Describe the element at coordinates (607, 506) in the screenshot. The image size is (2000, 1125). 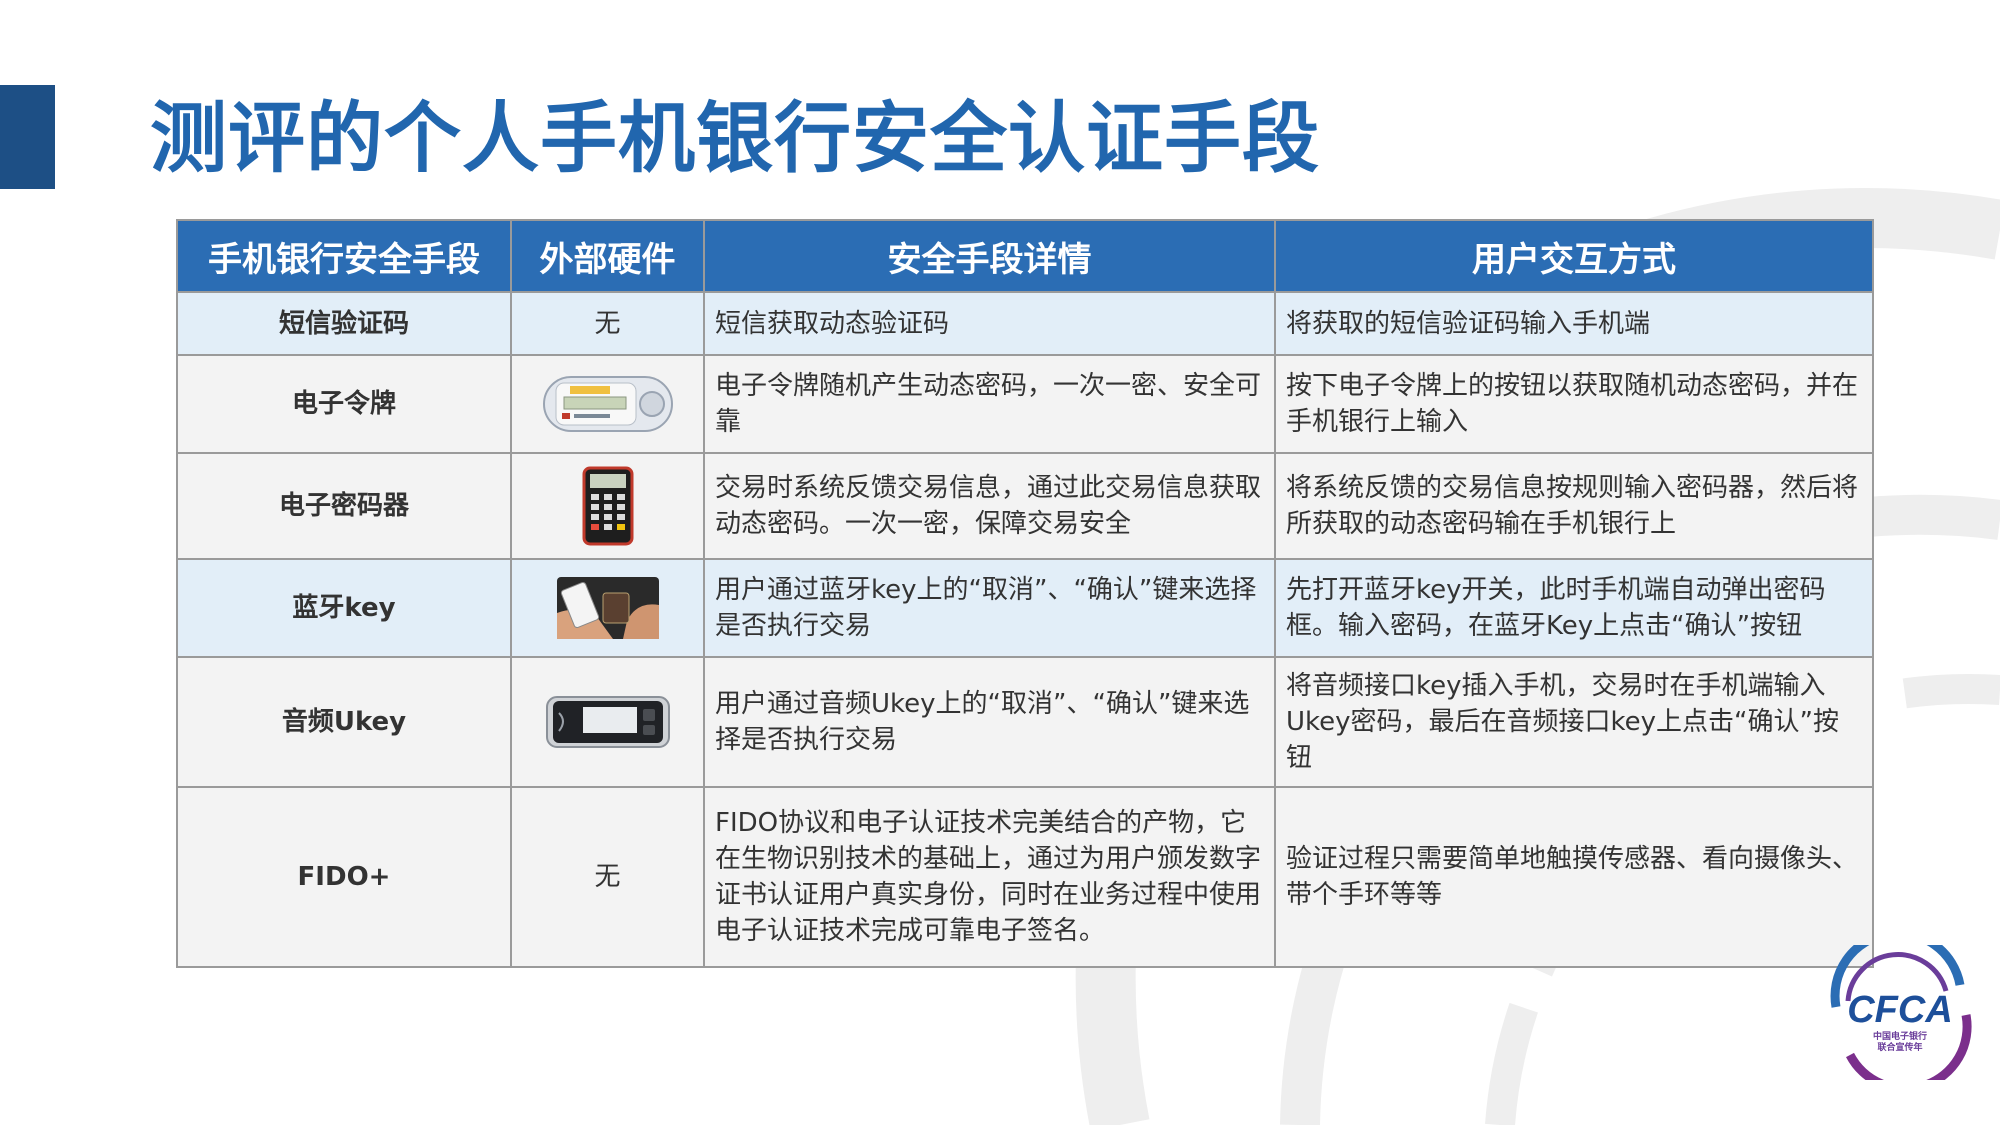
I see `password-device-icon` at that location.